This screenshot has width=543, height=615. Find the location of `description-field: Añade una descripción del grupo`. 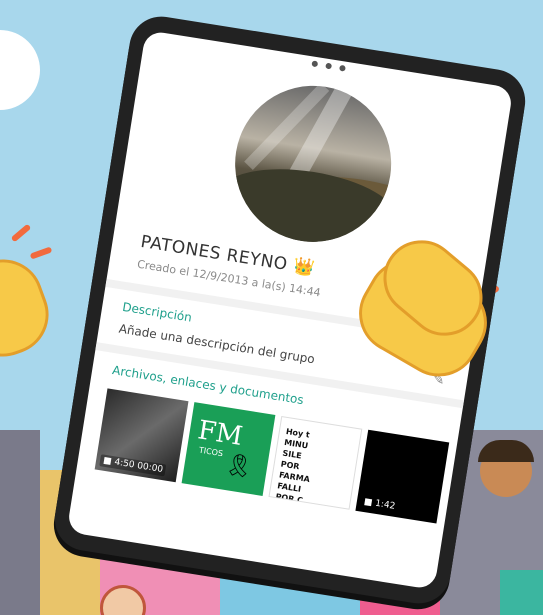

description-field: Añade una descripción del grupo is located at coordinates (217, 344).